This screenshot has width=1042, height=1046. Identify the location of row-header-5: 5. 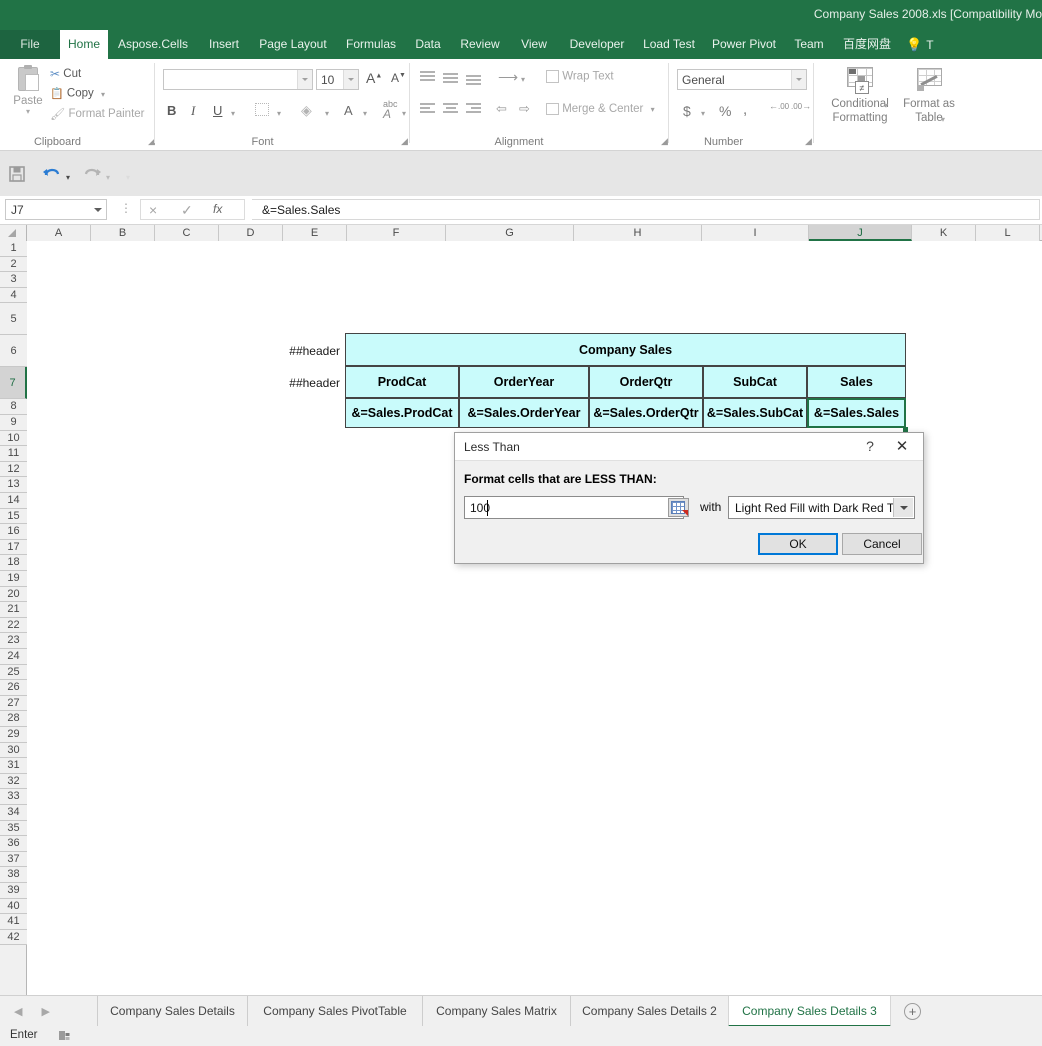
(13, 319).